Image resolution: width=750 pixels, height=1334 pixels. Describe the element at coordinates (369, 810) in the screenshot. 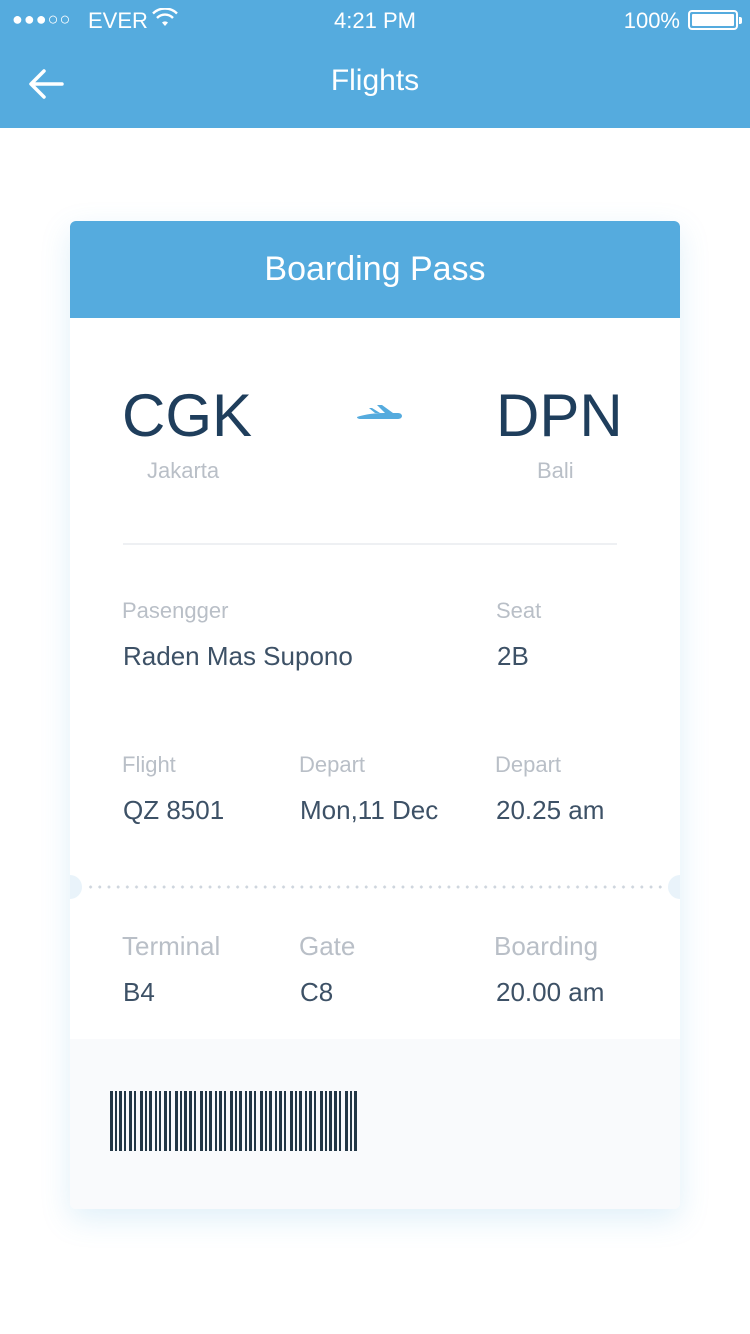

I see `depart-date-value: Mon,11 Dec` at that location.